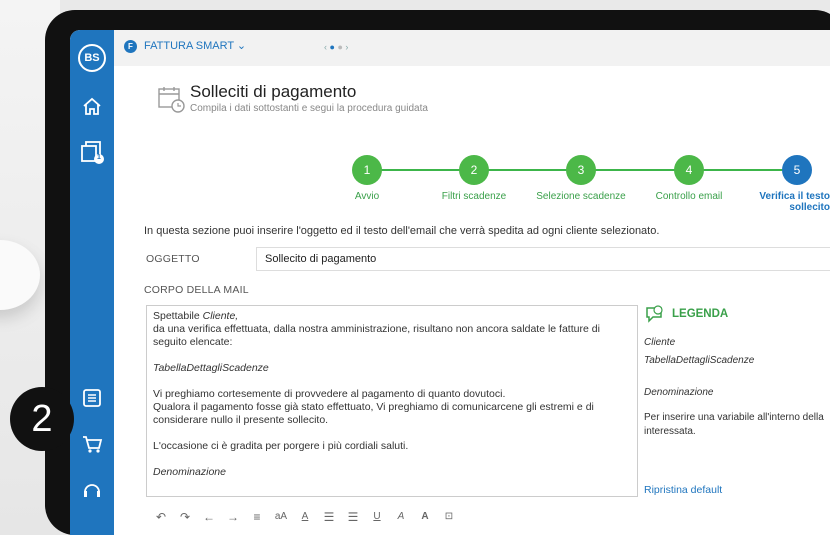  I want to click on step-1-label: Avvio, so click(367, 196).